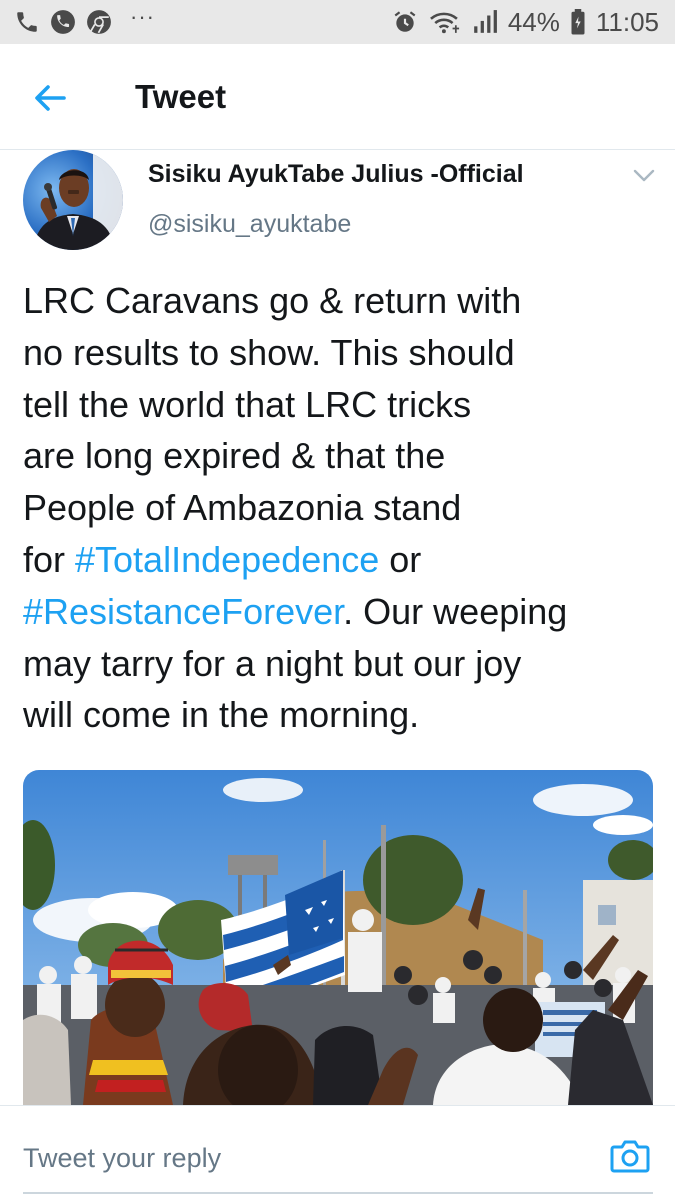  What do you see at coordinates (234, 456) in the screenshot?
I see `tweet-line: are long expired & that the` at bounding box center [234, 456].